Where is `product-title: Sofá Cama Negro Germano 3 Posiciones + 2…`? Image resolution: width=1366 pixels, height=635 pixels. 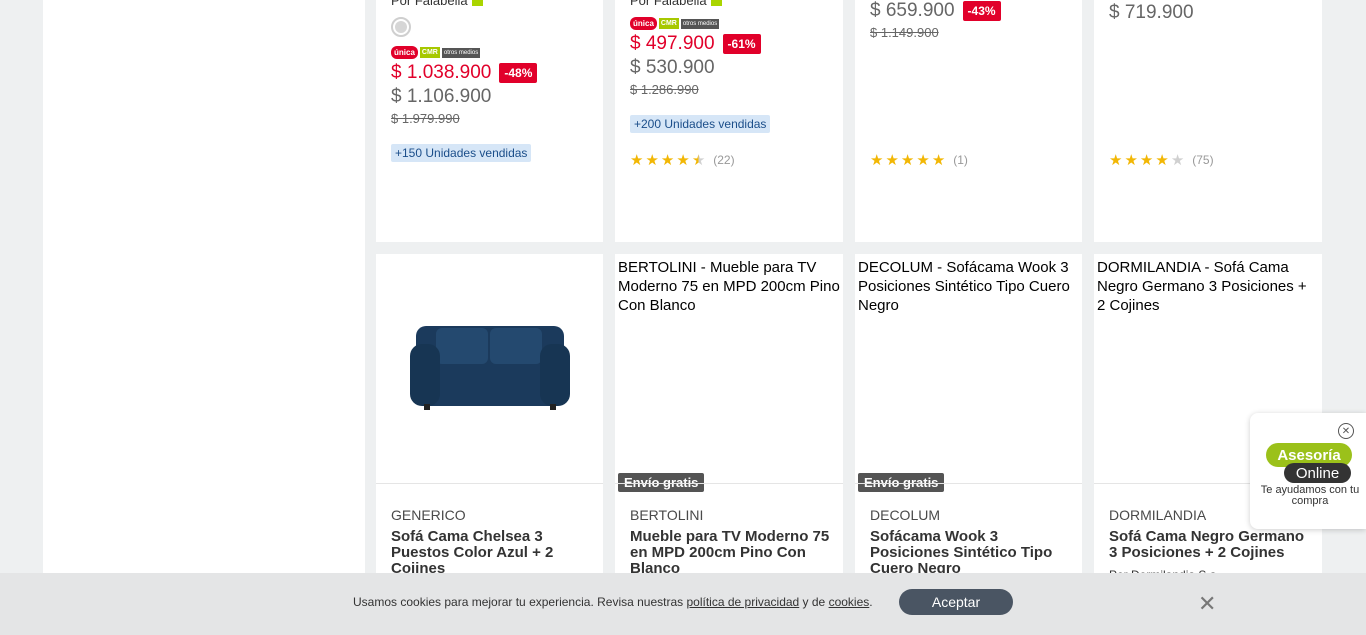
product-title: Sofá Cama Negro Germano 3 Posiciones + 2… is located at coordinates (1209, 545).